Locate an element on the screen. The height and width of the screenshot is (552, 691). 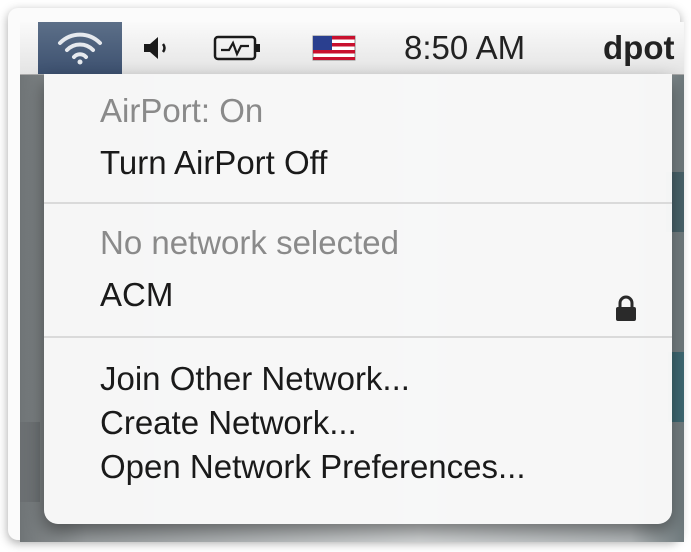
clock: 8:50 AM is located at coordinates (464, 48).